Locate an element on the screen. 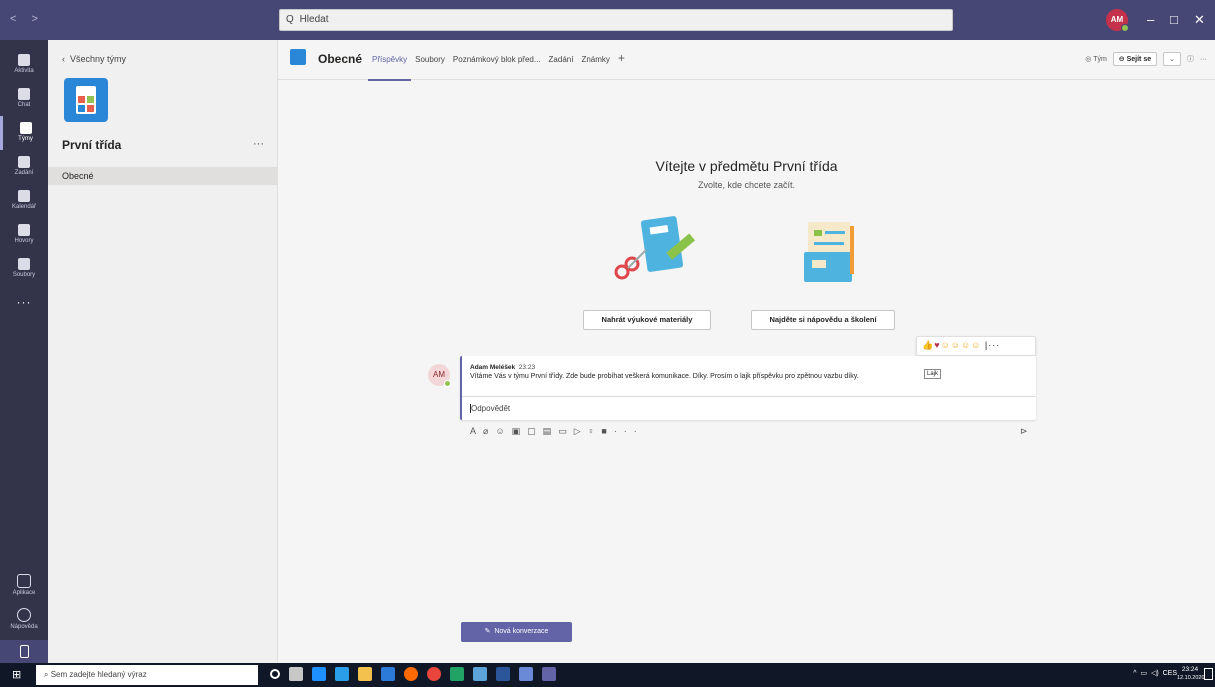  back-forward-arrows: < > is located at coordinates (27, 19).